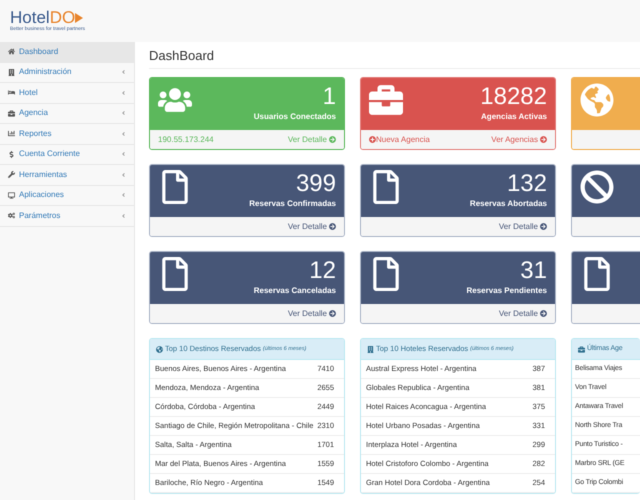  Describe the element at coordinates (526, 184) in the screenshot. I see `stat-value: 132` at that location.